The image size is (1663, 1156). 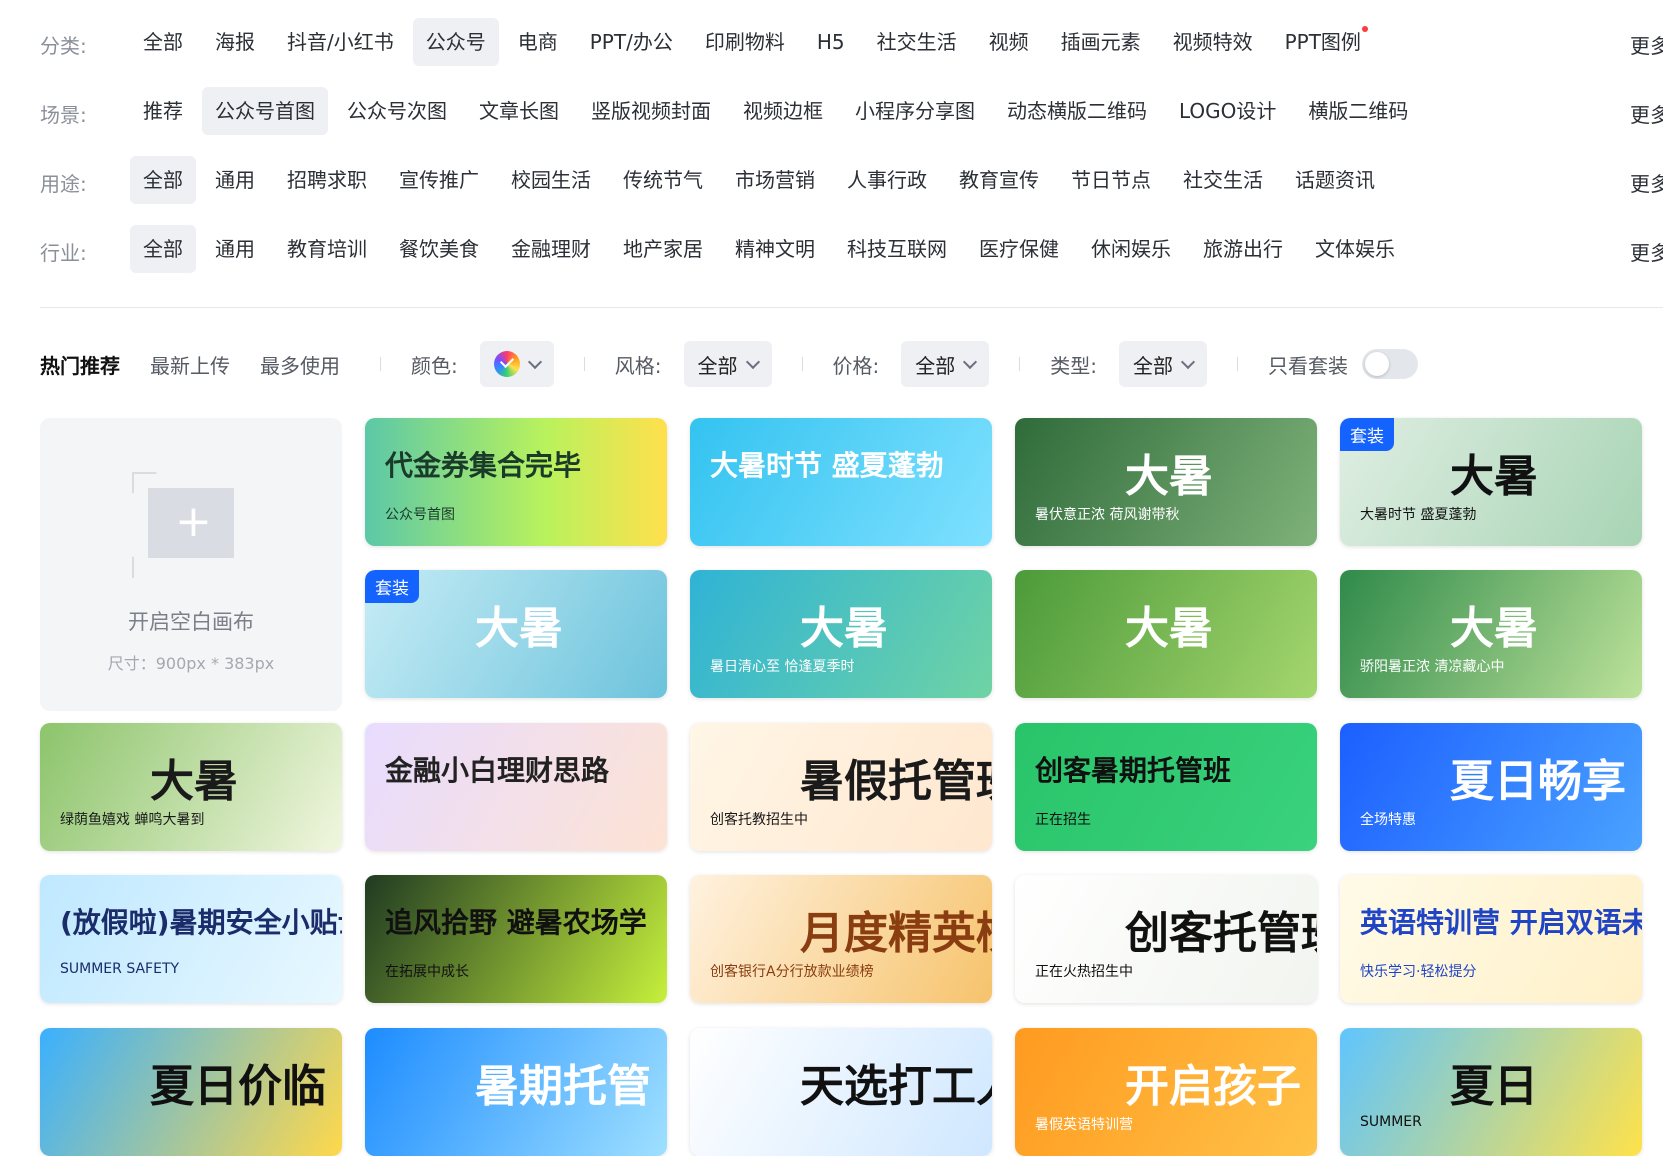 I want to click on template-card: (放假啦)暑期安全小贴士 SUMMER SAFETY, so click(x=191, y=939).